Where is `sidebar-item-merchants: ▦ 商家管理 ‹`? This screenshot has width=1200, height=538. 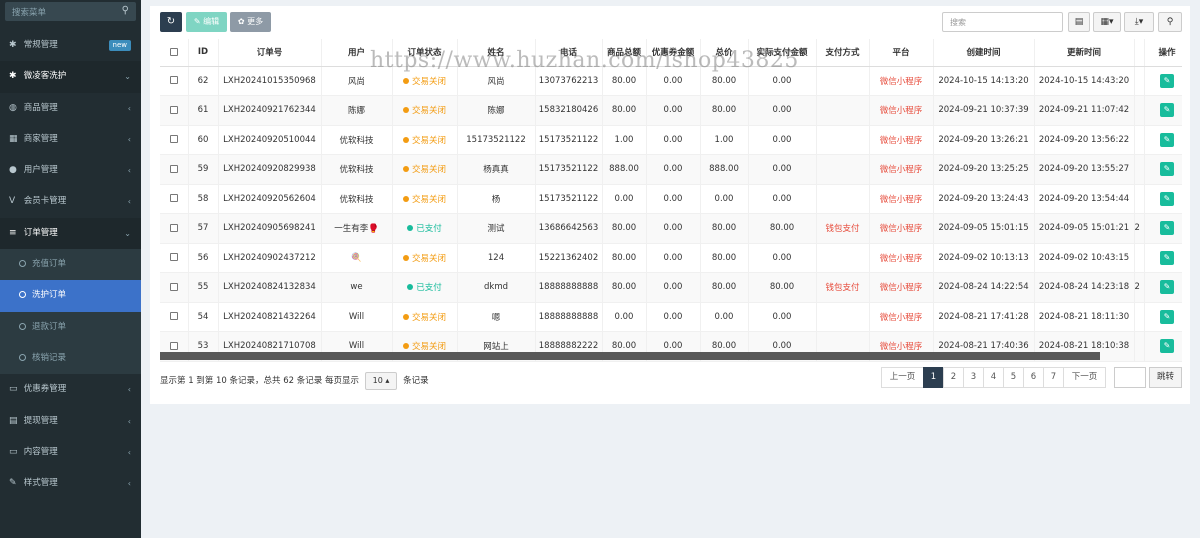 sidebar-item-merchants: ▦ 商家管理 ‹ is located at coordinates (70, 139).